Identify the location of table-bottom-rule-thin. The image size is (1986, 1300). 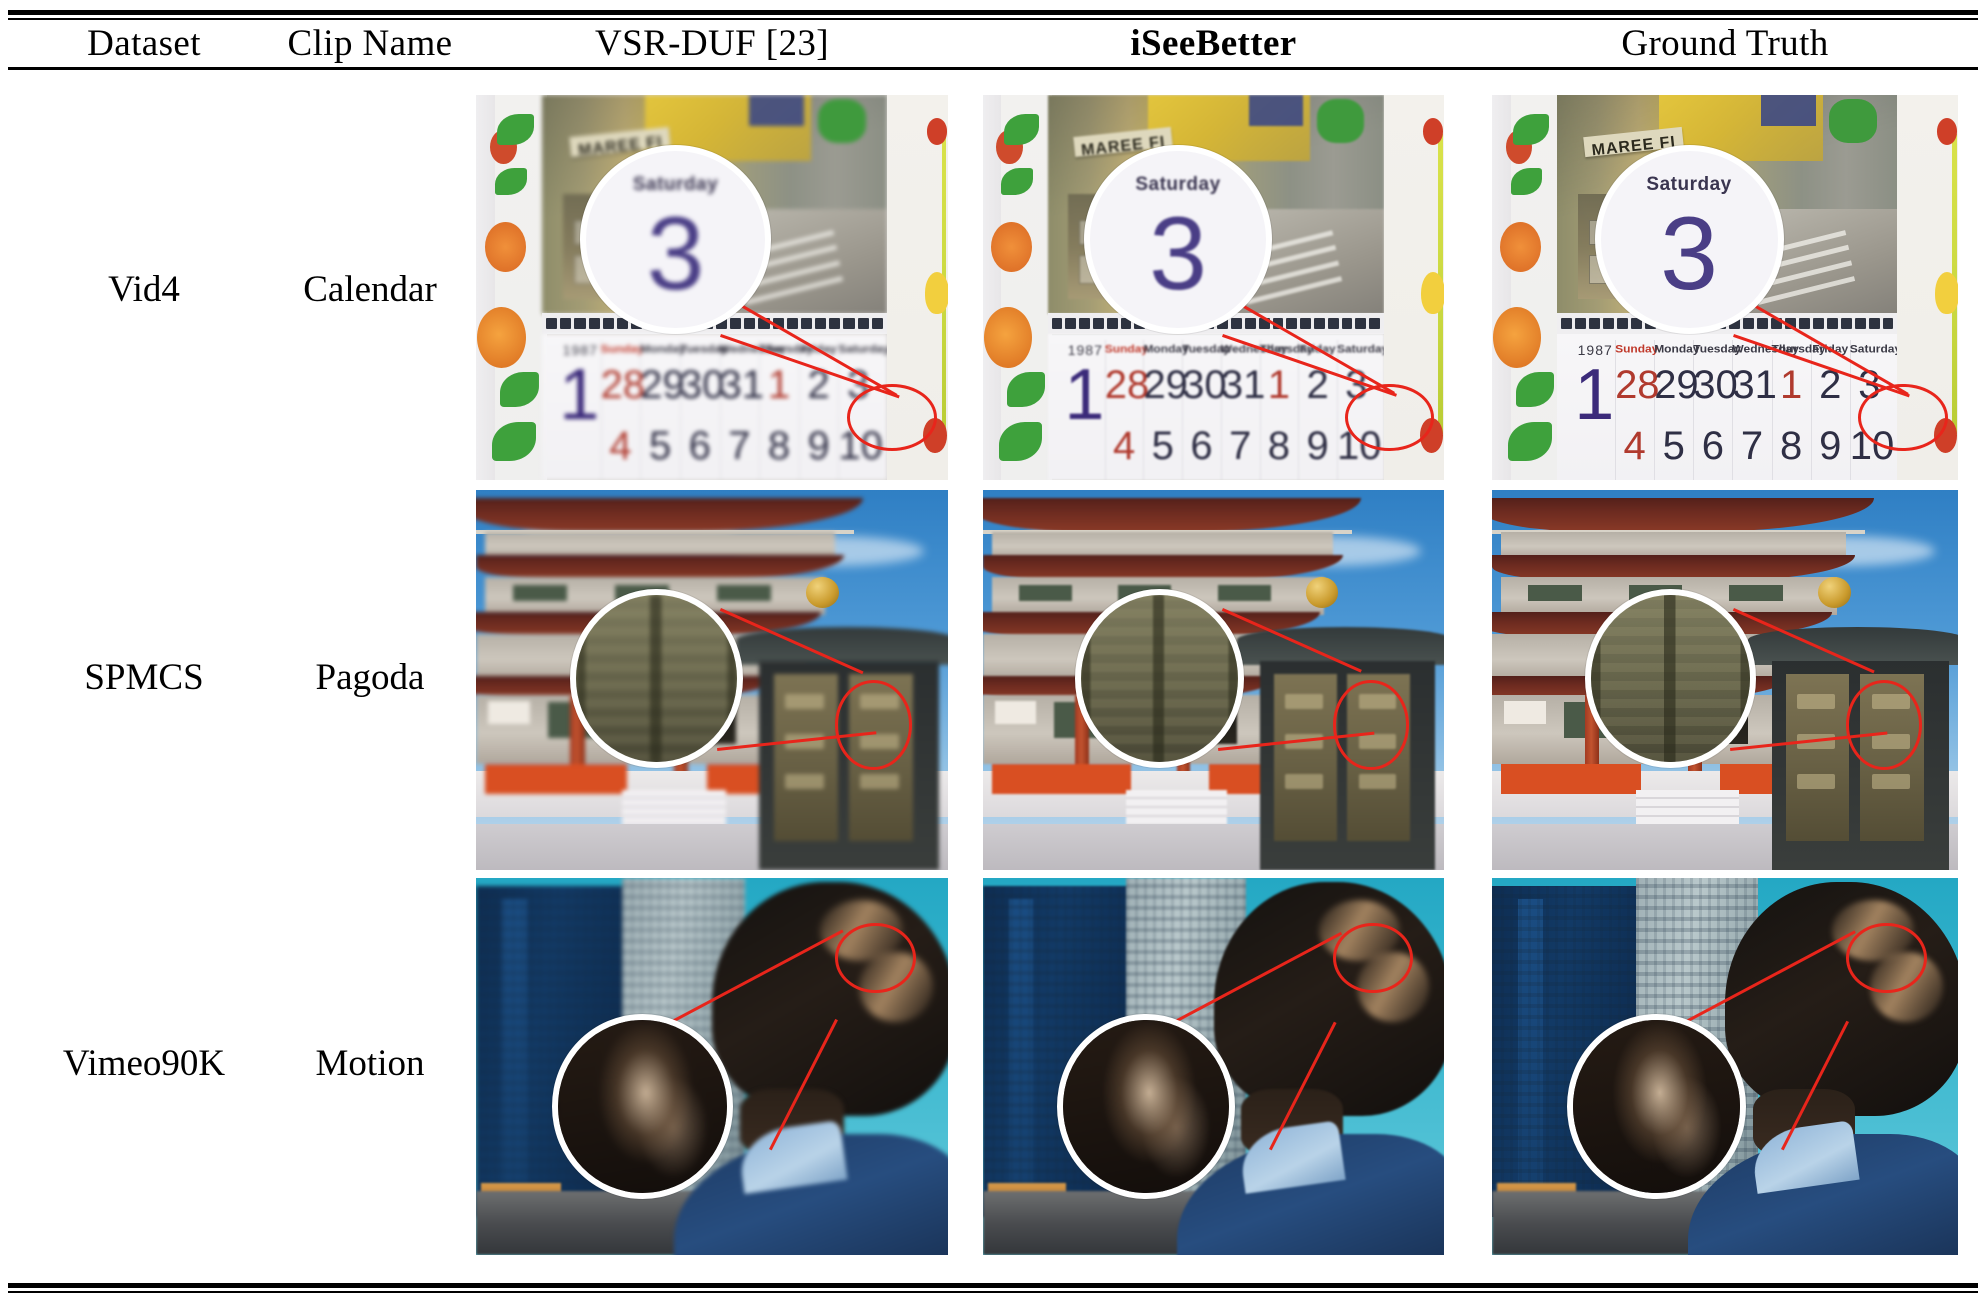
(993, 1292).